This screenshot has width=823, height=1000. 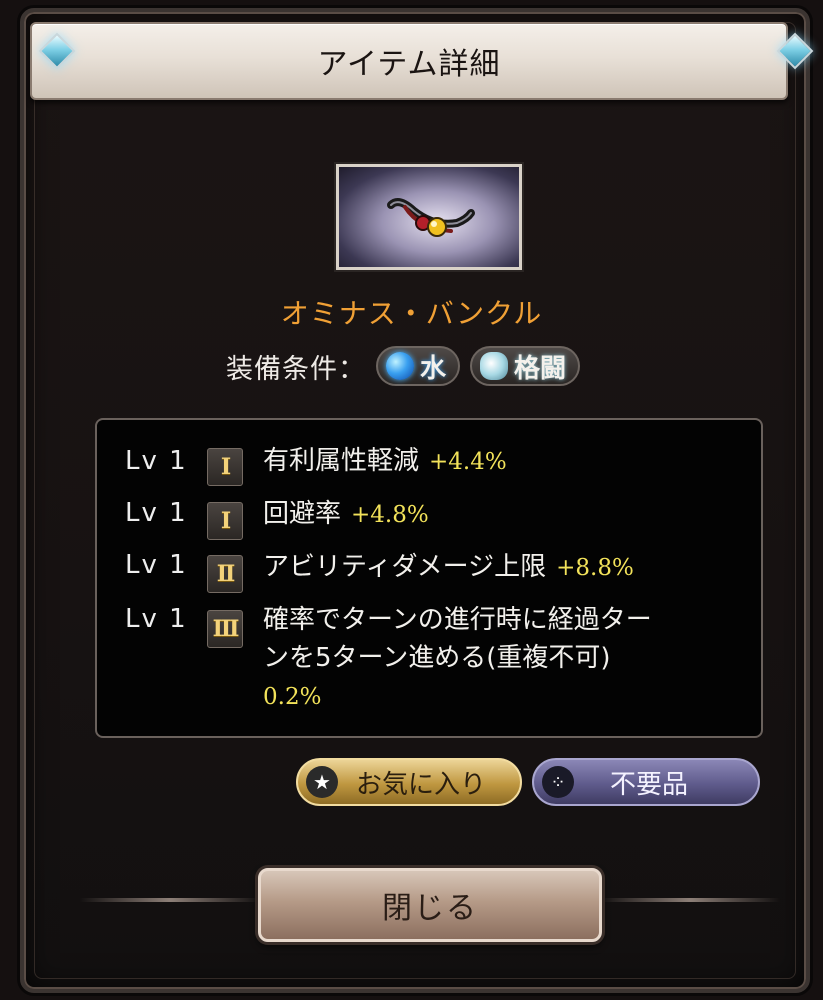 I want to click on star-icon: ★, so click(x=322, y=782).